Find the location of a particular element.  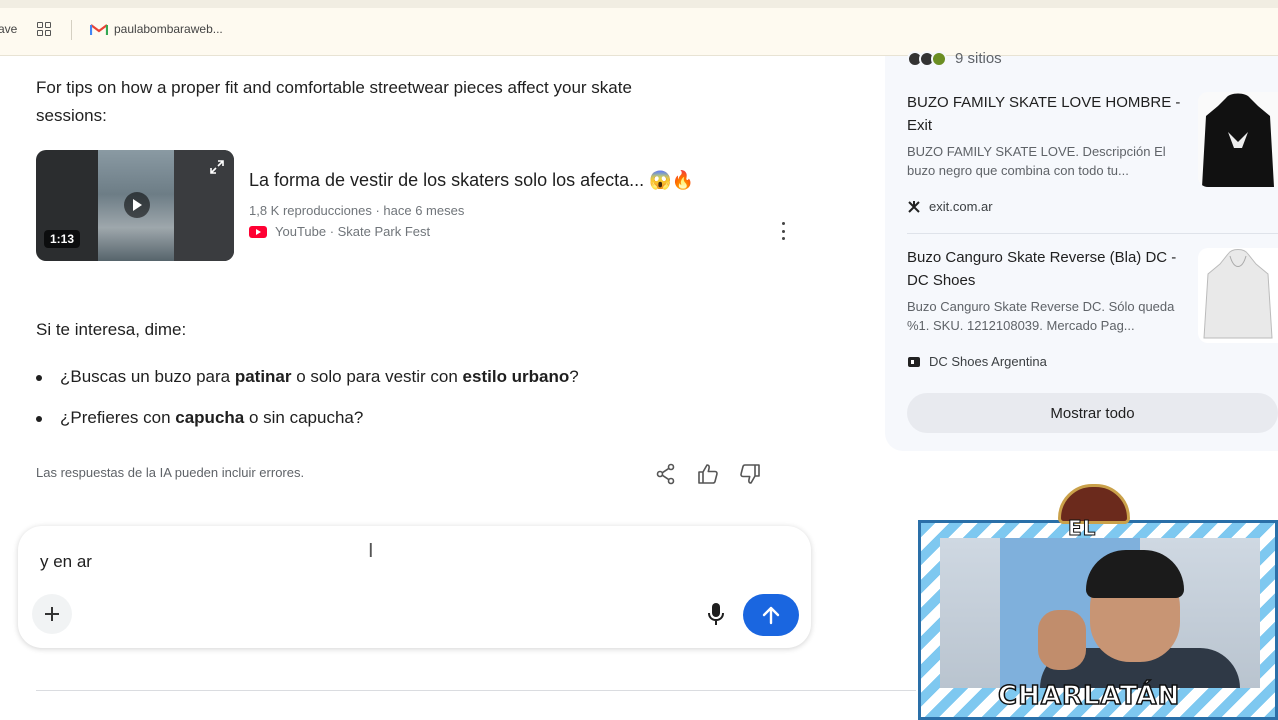

plus-icon is located at coordinates (52, 614).